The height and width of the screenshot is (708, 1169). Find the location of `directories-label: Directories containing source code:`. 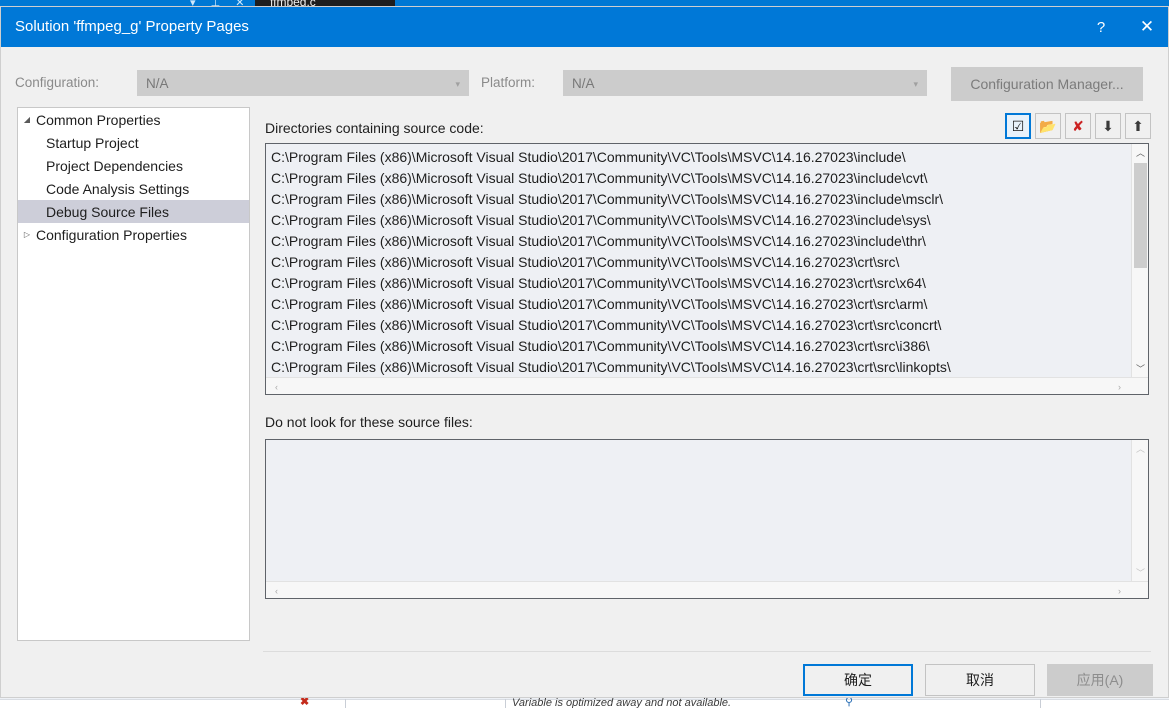

directories-label: Directories containing source code: is located at coordinates (374, 128).